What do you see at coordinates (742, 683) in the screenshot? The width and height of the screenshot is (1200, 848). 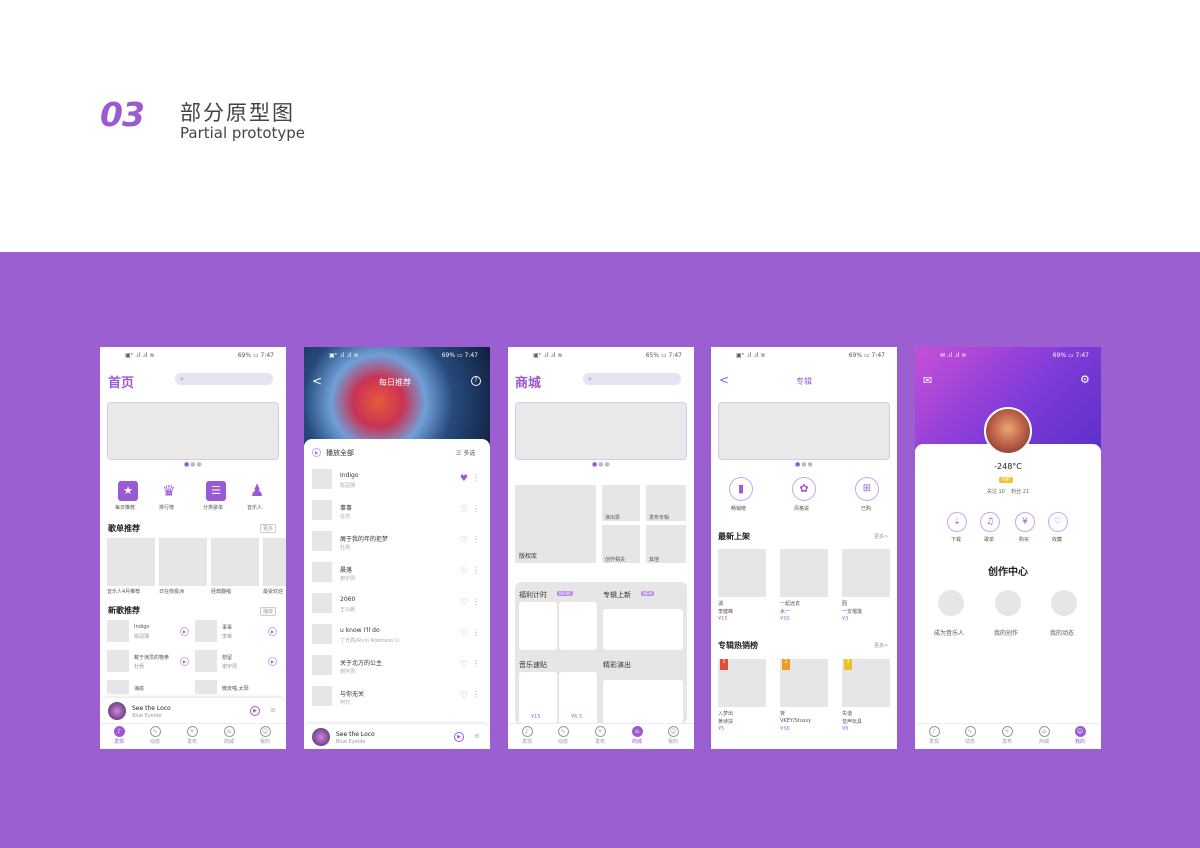 I see `album-cover: 1` at bounding box center [742, 683].